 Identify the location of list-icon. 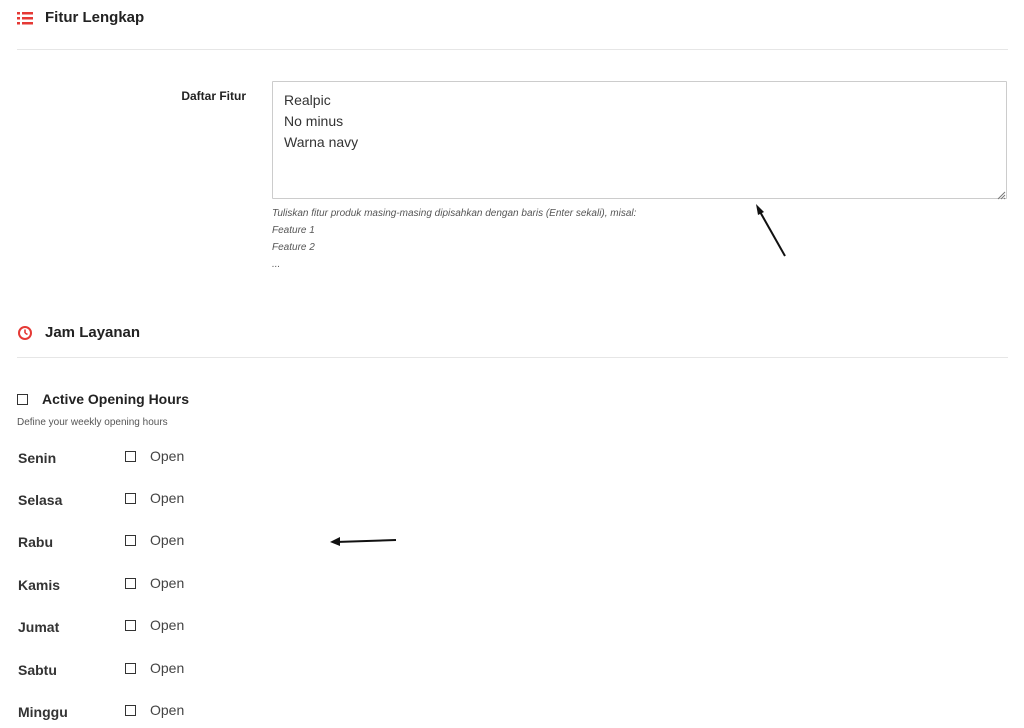
(25, 18).